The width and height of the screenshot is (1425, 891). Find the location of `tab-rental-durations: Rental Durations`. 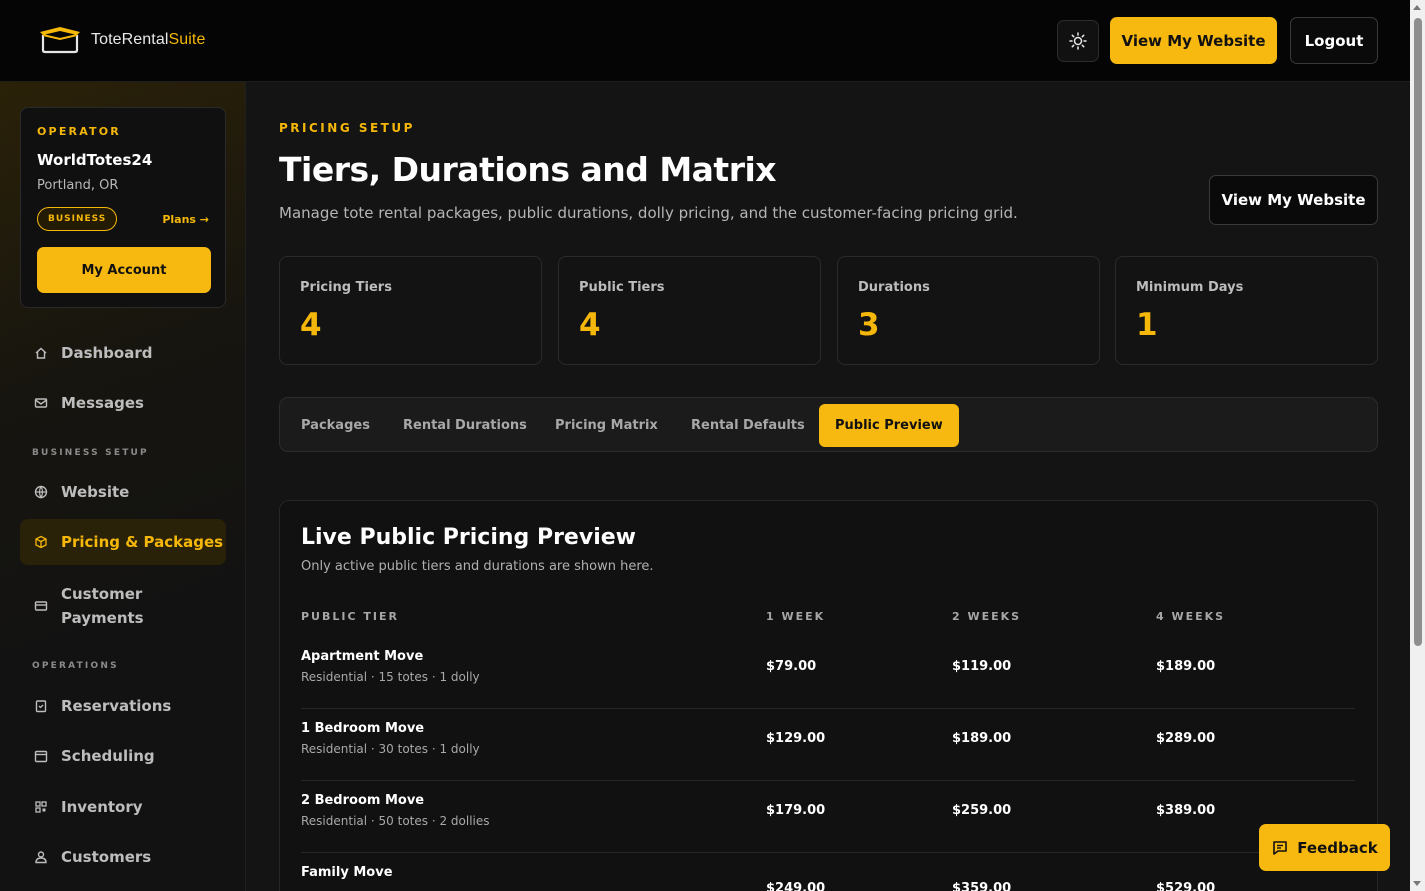

tab-rental-durations: Rental Durations is located at coordinates (465, 425).